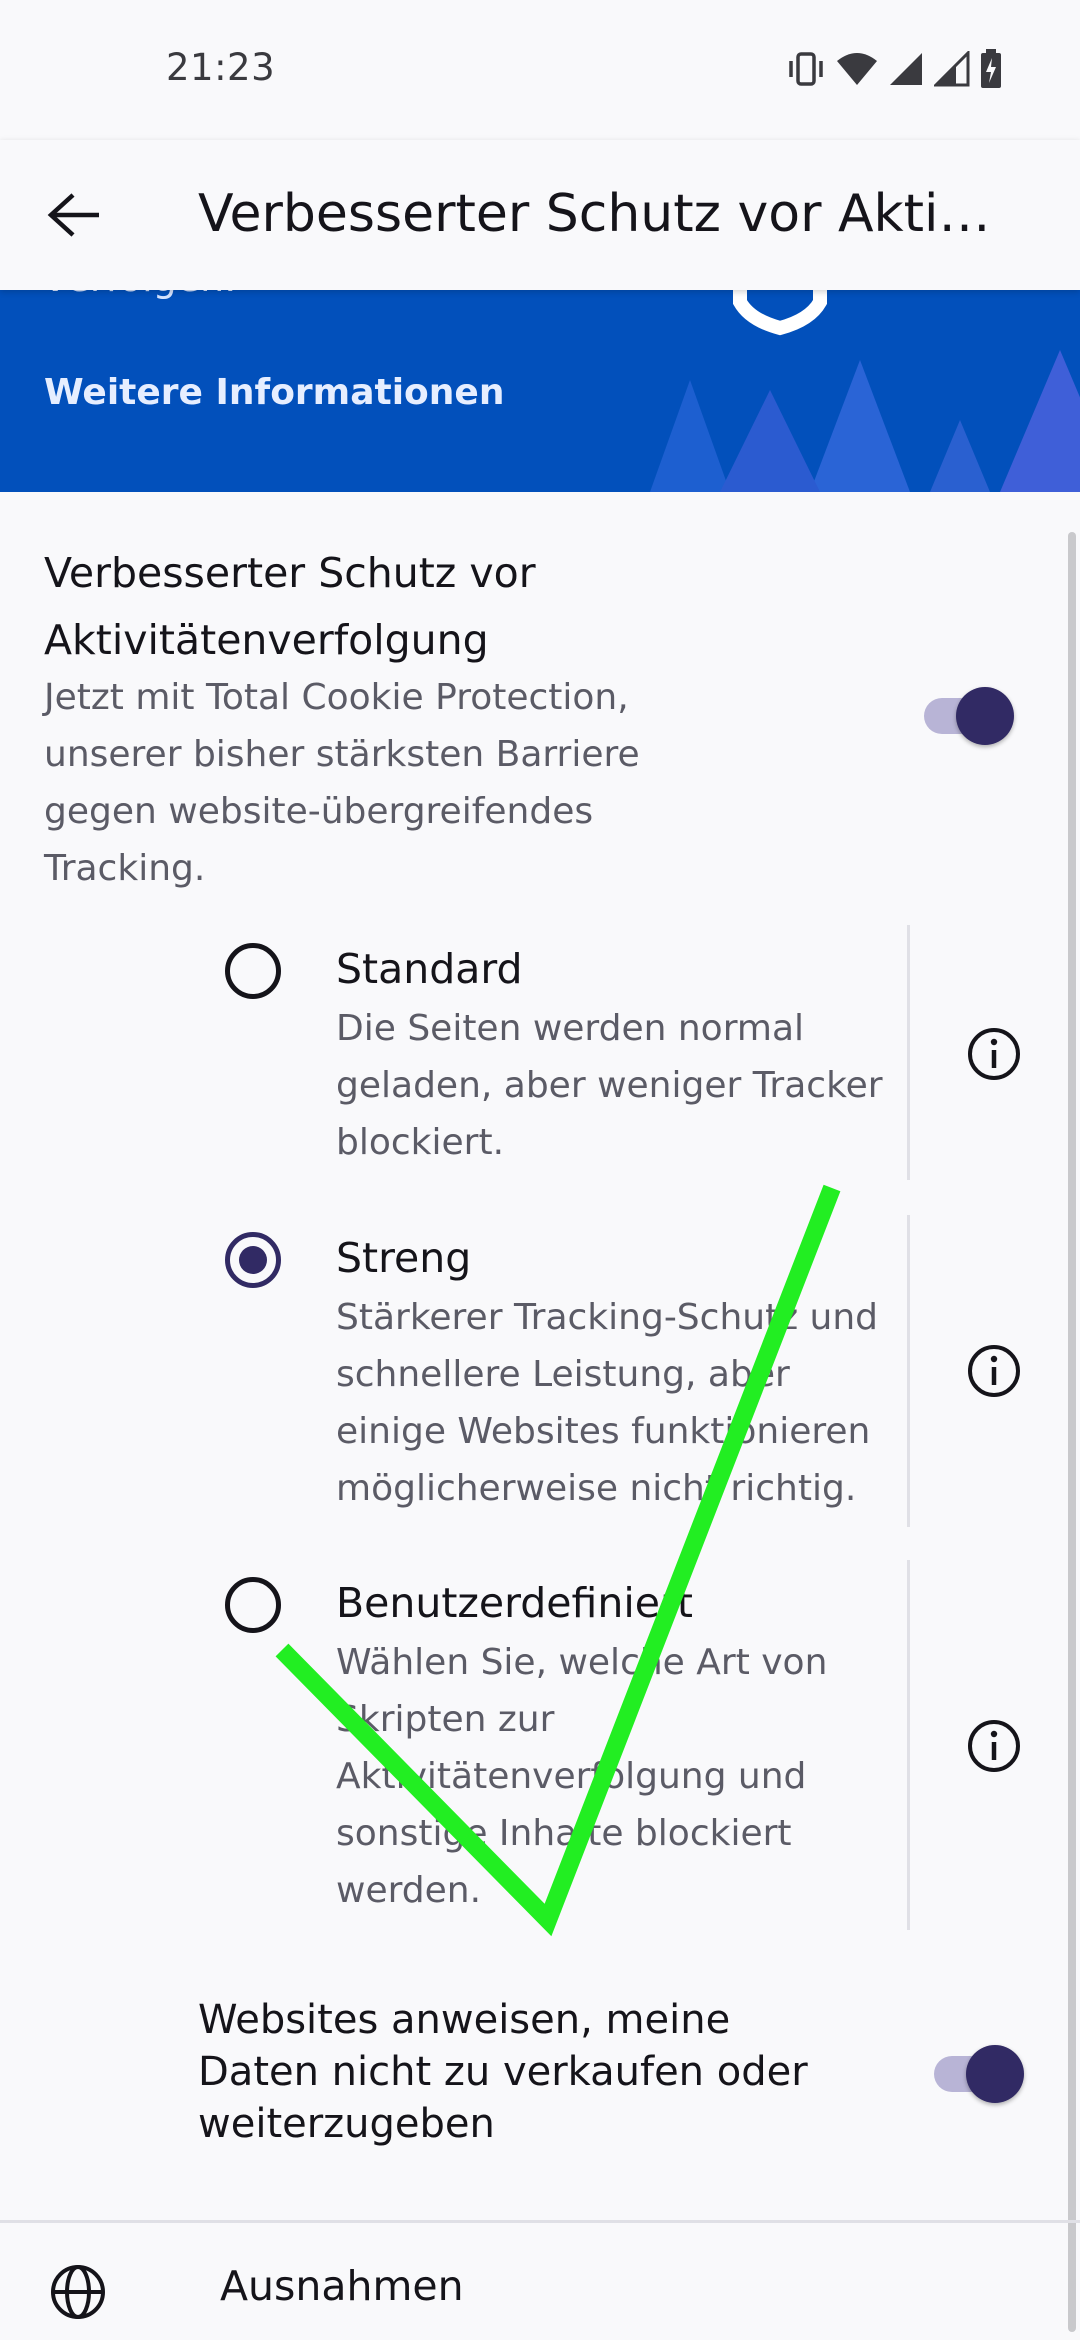 The image size is (1080, 2340). Describe the element at coordinates (221, 67) in the screenshot. I see `status-time: 21:23` at that location.